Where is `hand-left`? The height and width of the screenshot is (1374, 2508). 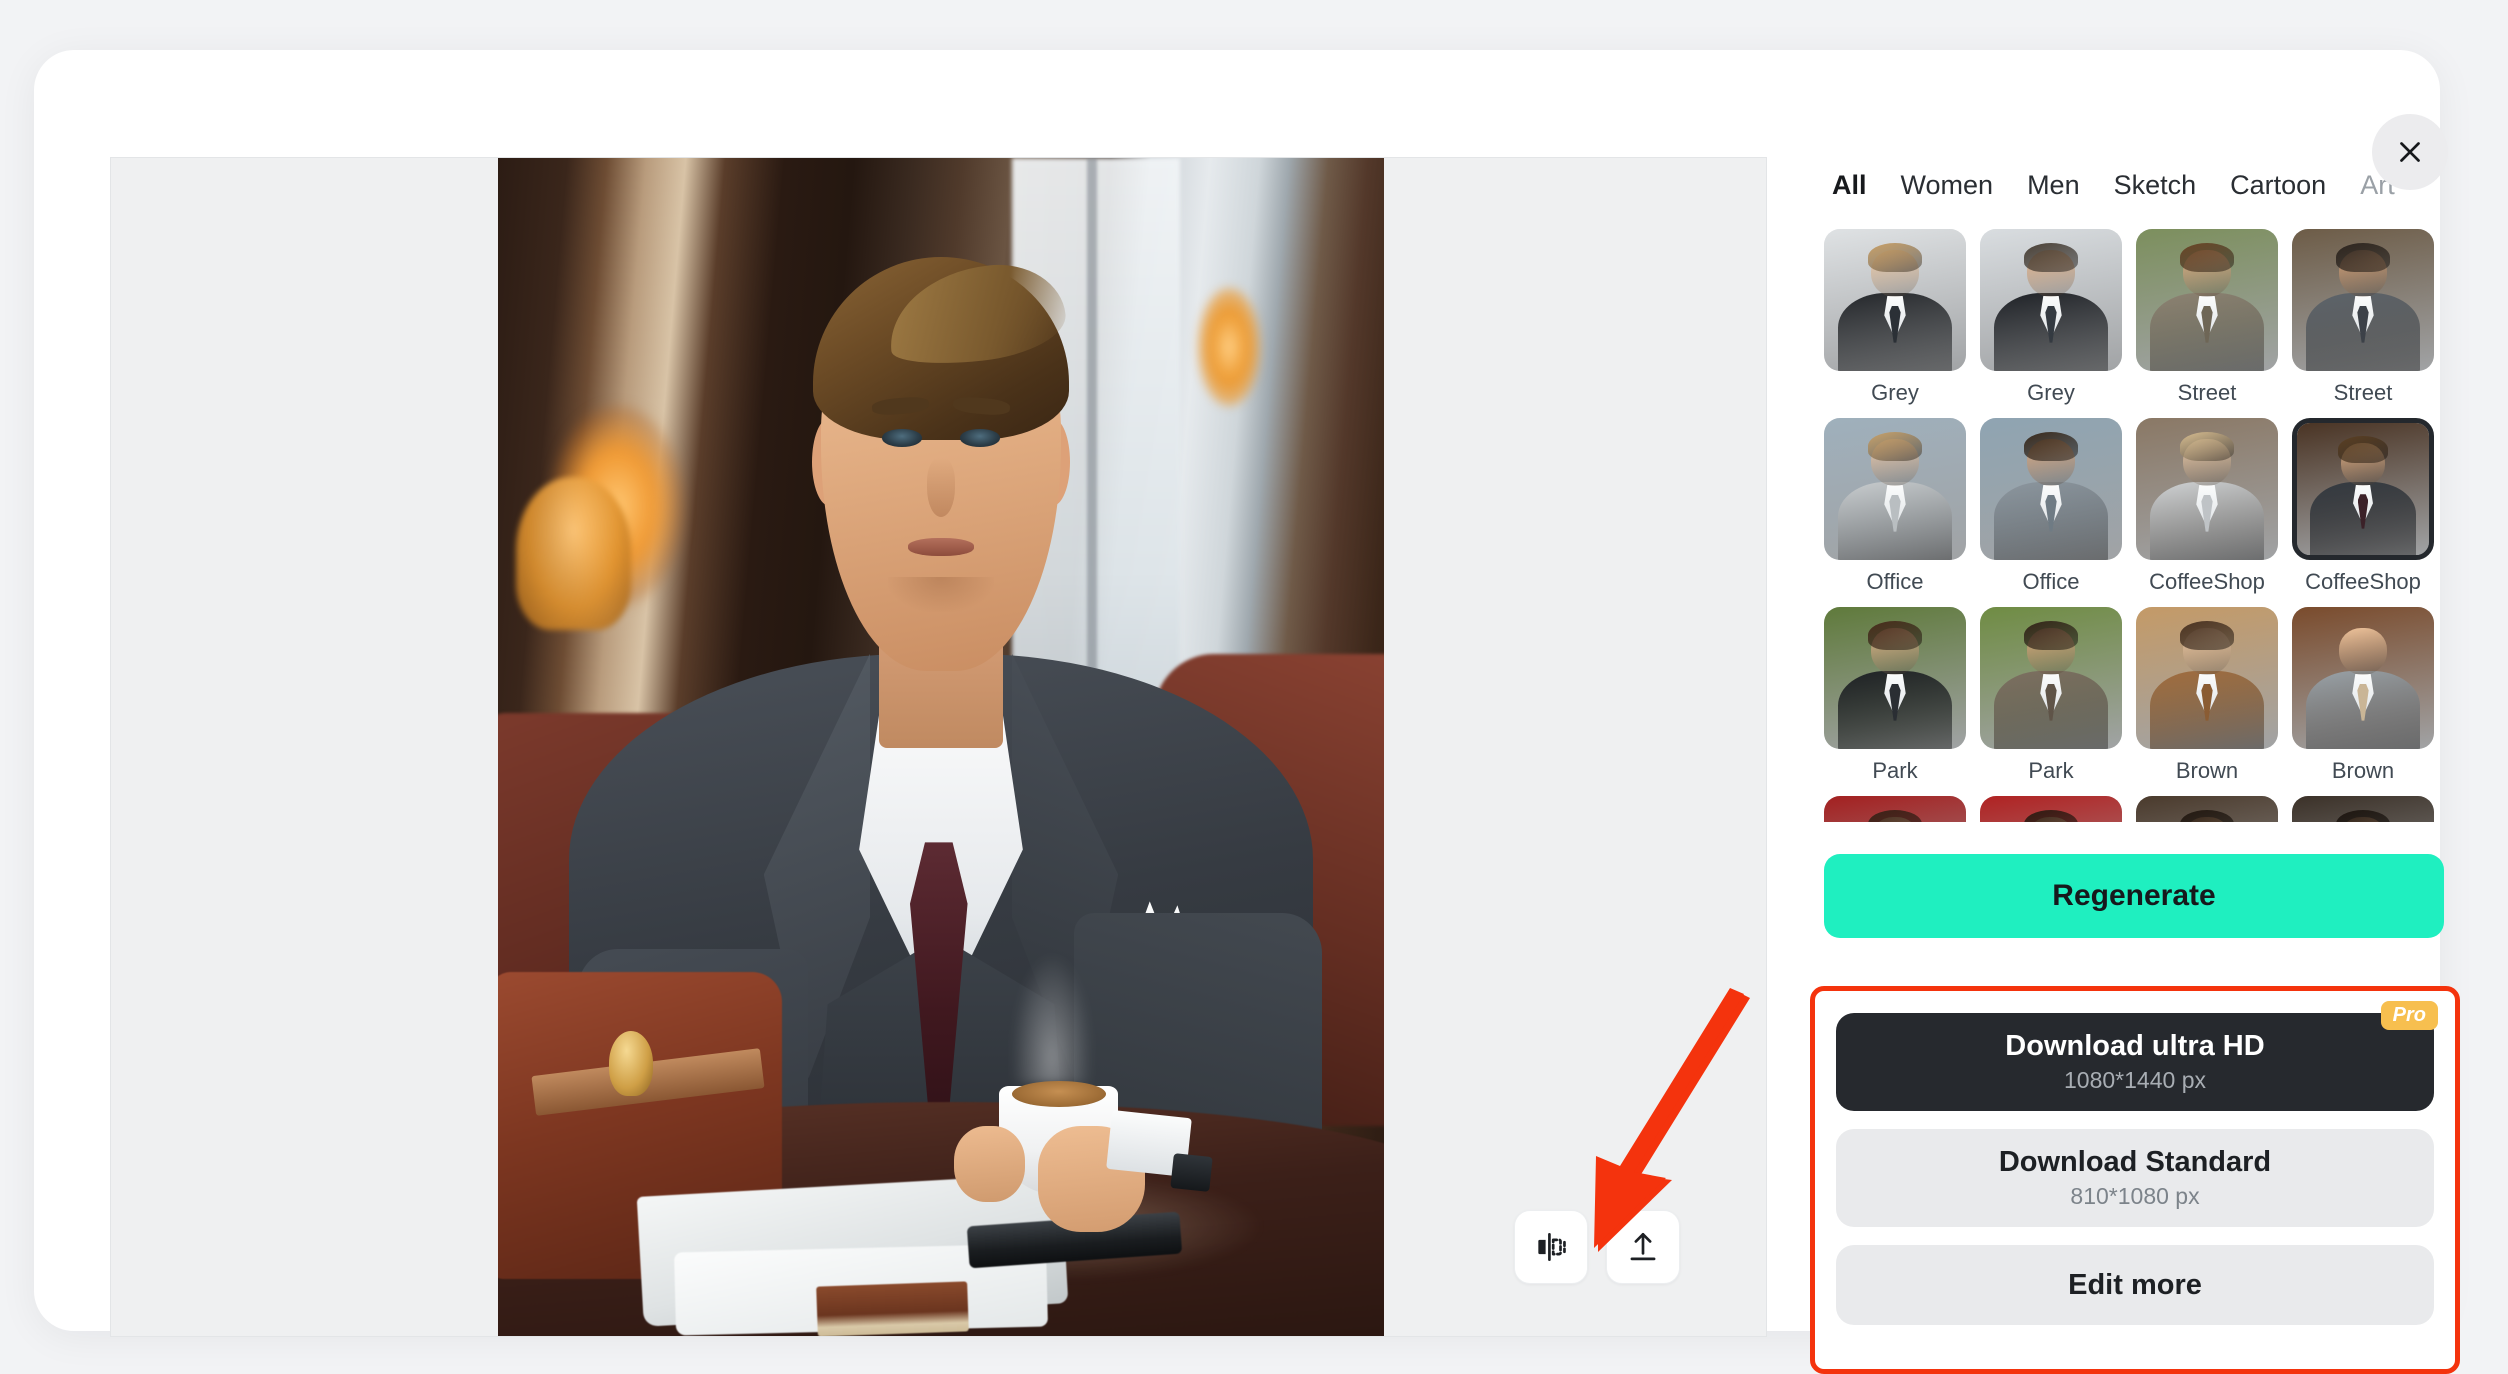 hand-left is located at coordinates (990, 1164).